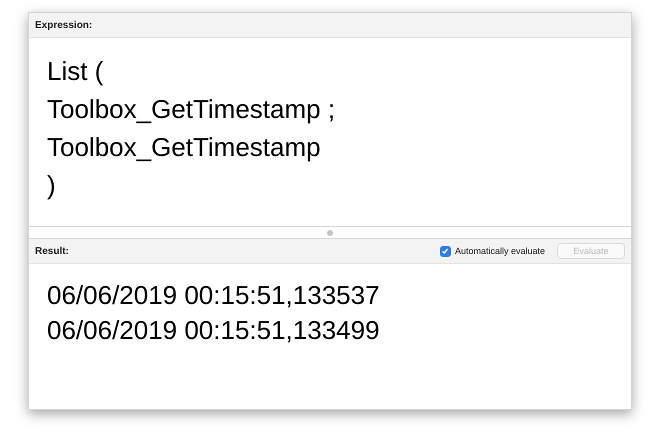 The width and height of the screenshot is (660, 440). I want to click on expression-line: Toolbox_GetTimestamp ;, so click(191, 109).